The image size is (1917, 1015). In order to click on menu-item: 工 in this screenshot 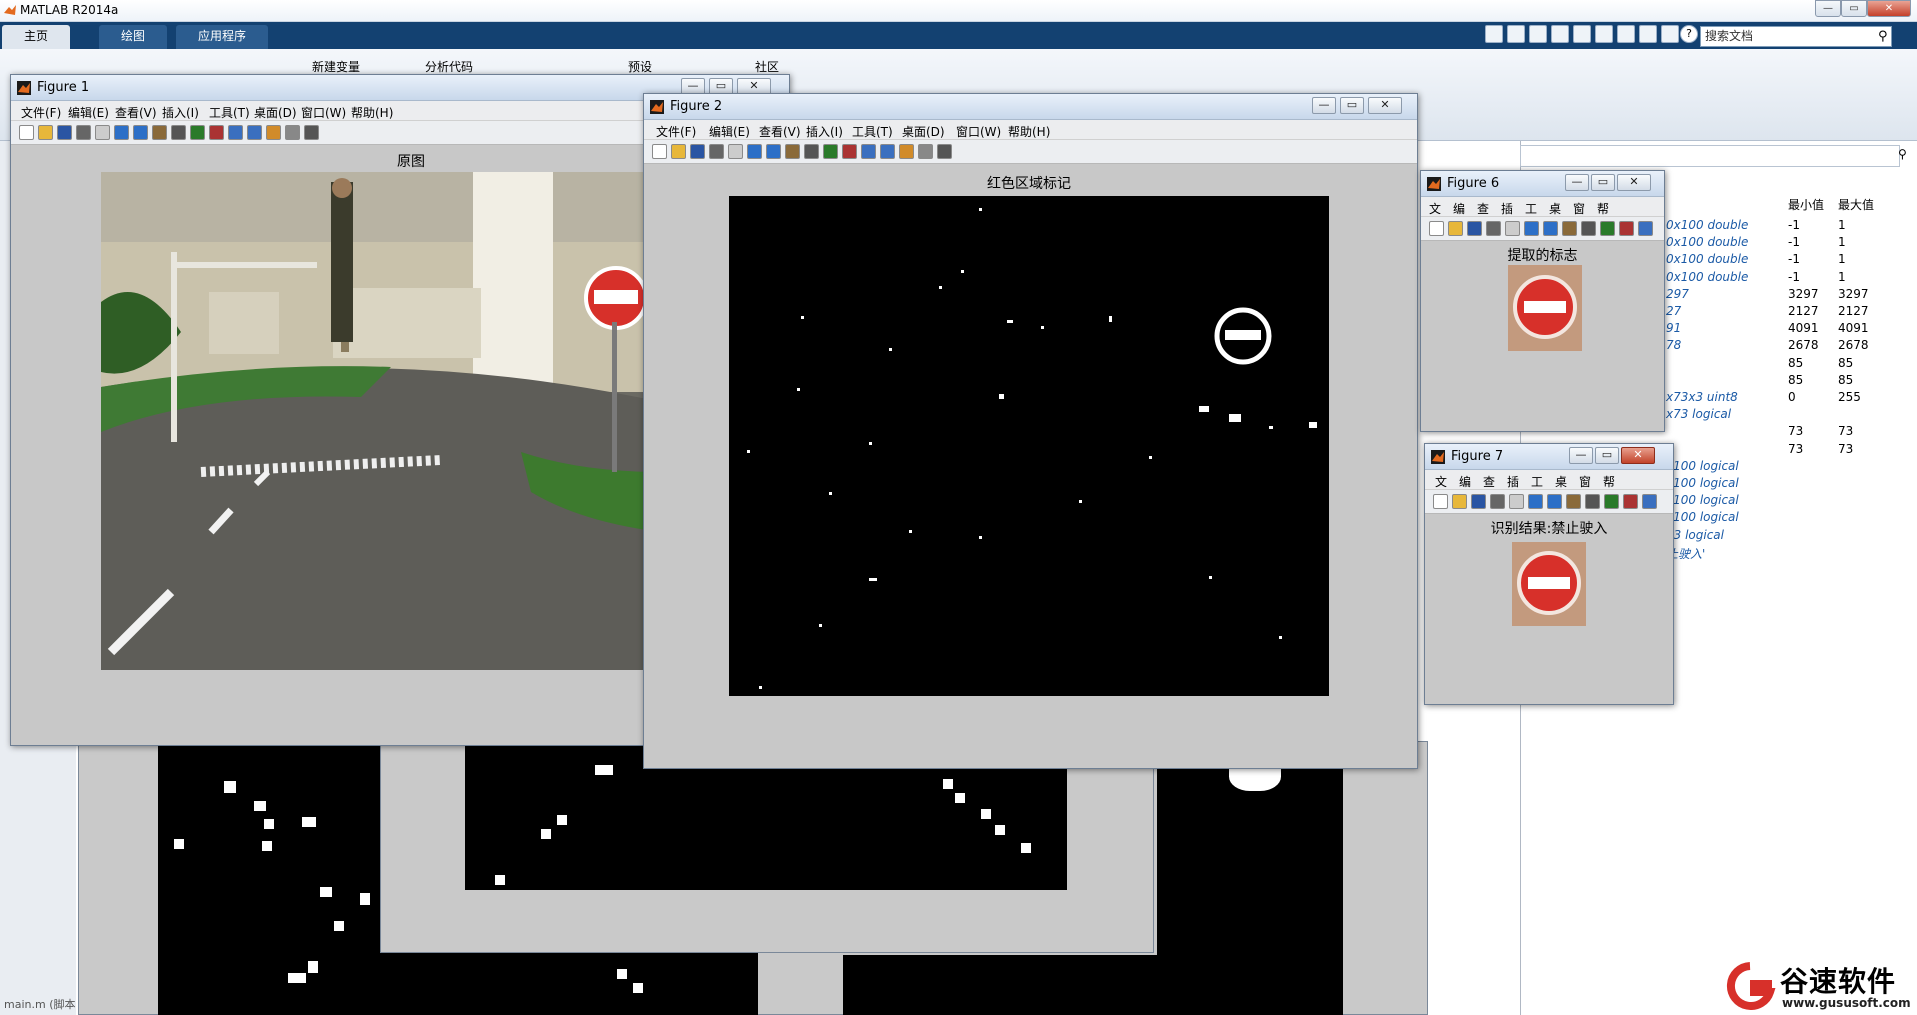, I will do `click(1537, 481)`.